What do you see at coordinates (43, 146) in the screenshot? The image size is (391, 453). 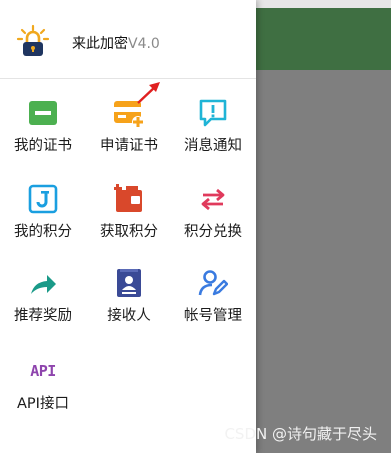 I see `menu-item-label: 我的证书` at bounding box center [43, 146].